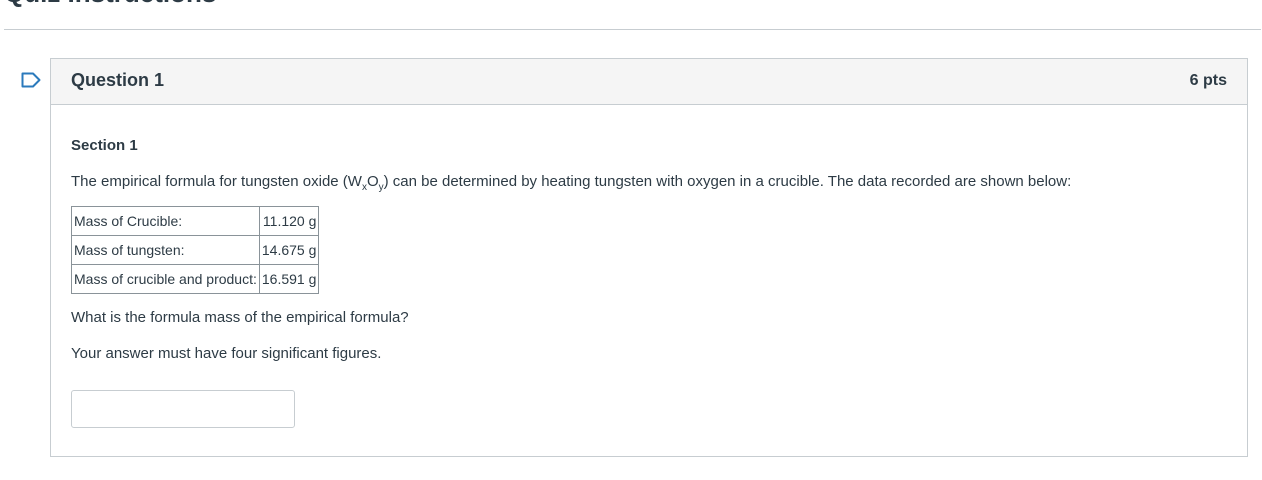  Describe the element at coordinates (632, 29) in the screenshot. I see `heading-divider` at that location.